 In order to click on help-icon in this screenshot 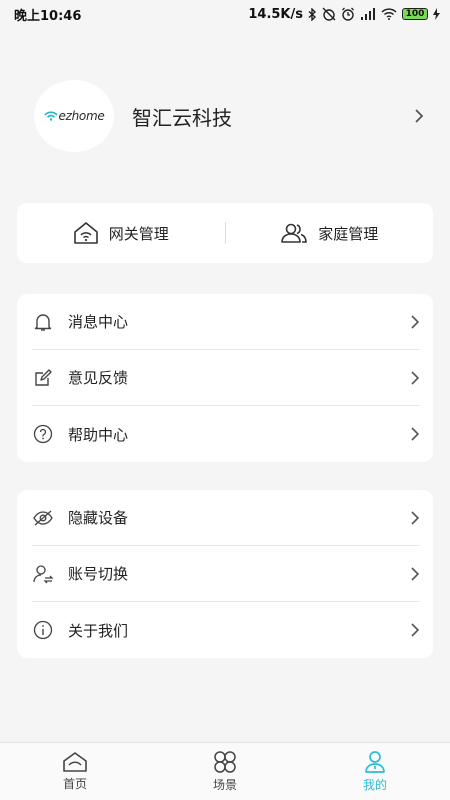, I will do `click(43, 434)`.